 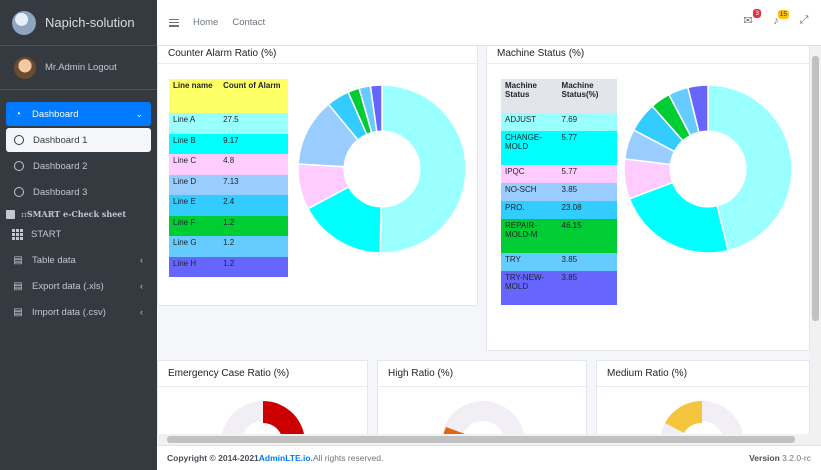 What do you see at coordinates (231, 181) in the screenshot?
I see `row-value: 7.13` at bounding box center [231, 181].